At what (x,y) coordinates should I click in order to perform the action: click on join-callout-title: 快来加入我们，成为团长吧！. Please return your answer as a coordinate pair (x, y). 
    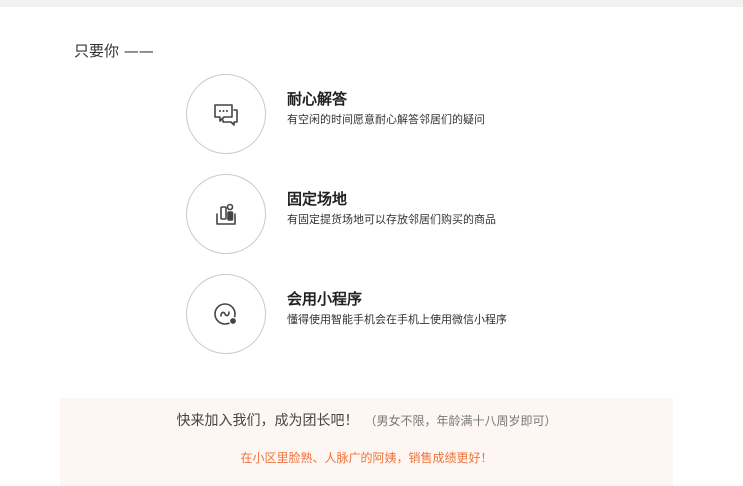
    Looking at the image, I should click on (267, 421).